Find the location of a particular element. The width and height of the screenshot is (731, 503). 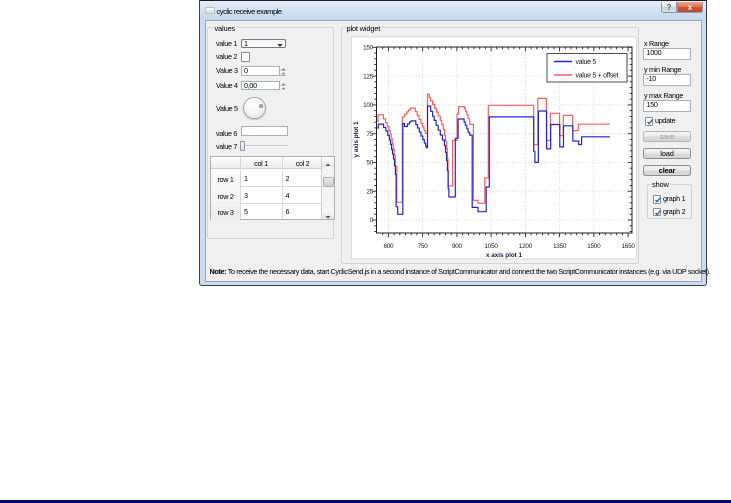

svg-text: 50 is located at coordinates (369, 162).